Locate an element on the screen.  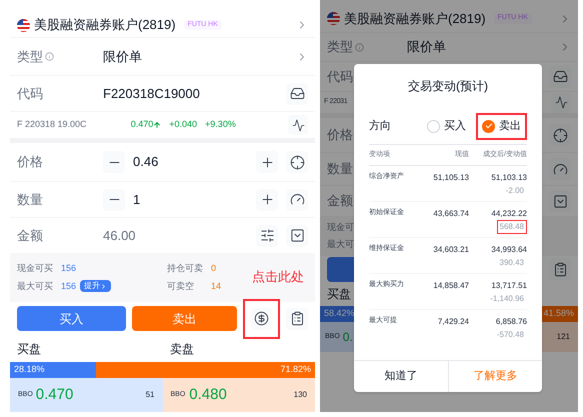
ask-ratio: 41.58% is located at coordinates (559, 313).